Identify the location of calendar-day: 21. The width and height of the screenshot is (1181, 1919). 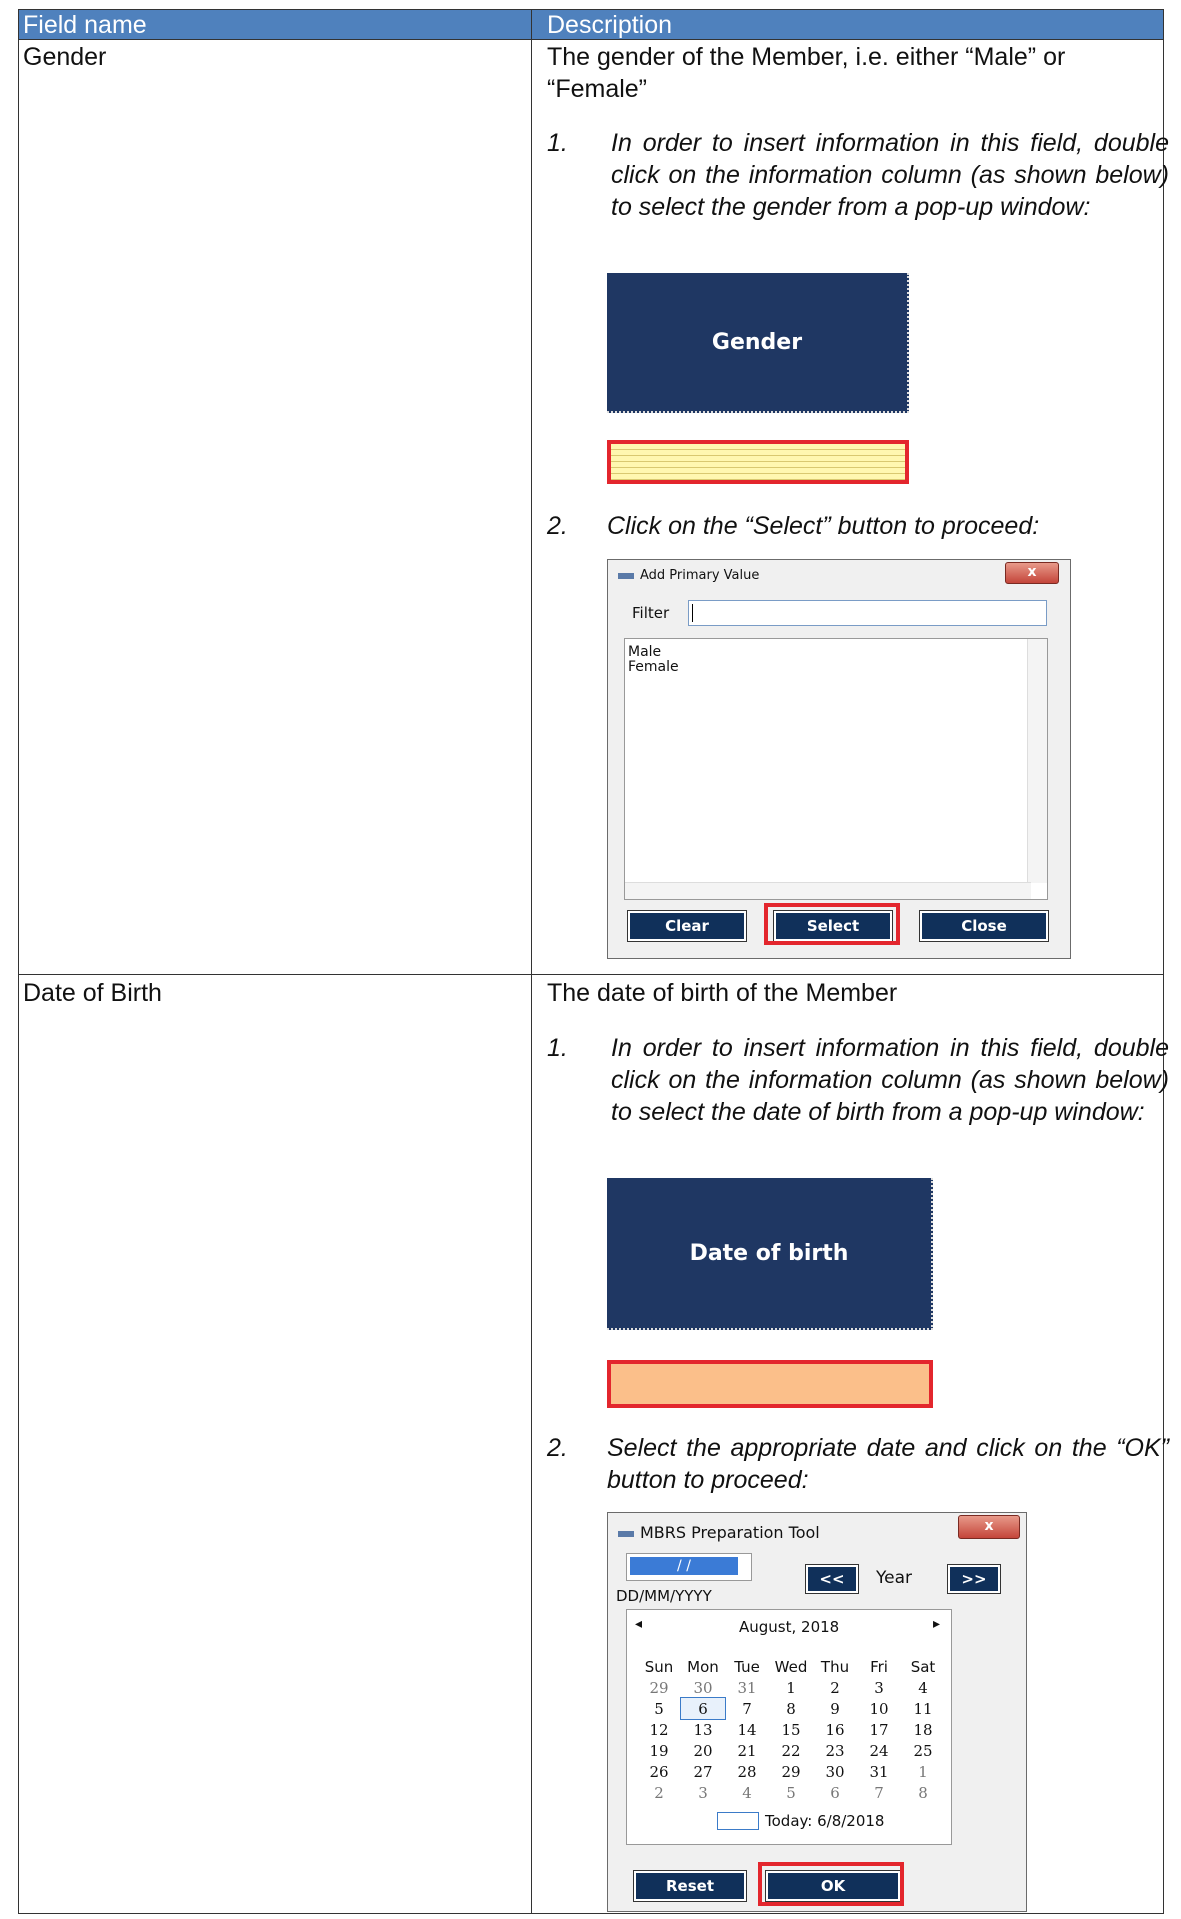
(747, 1750).